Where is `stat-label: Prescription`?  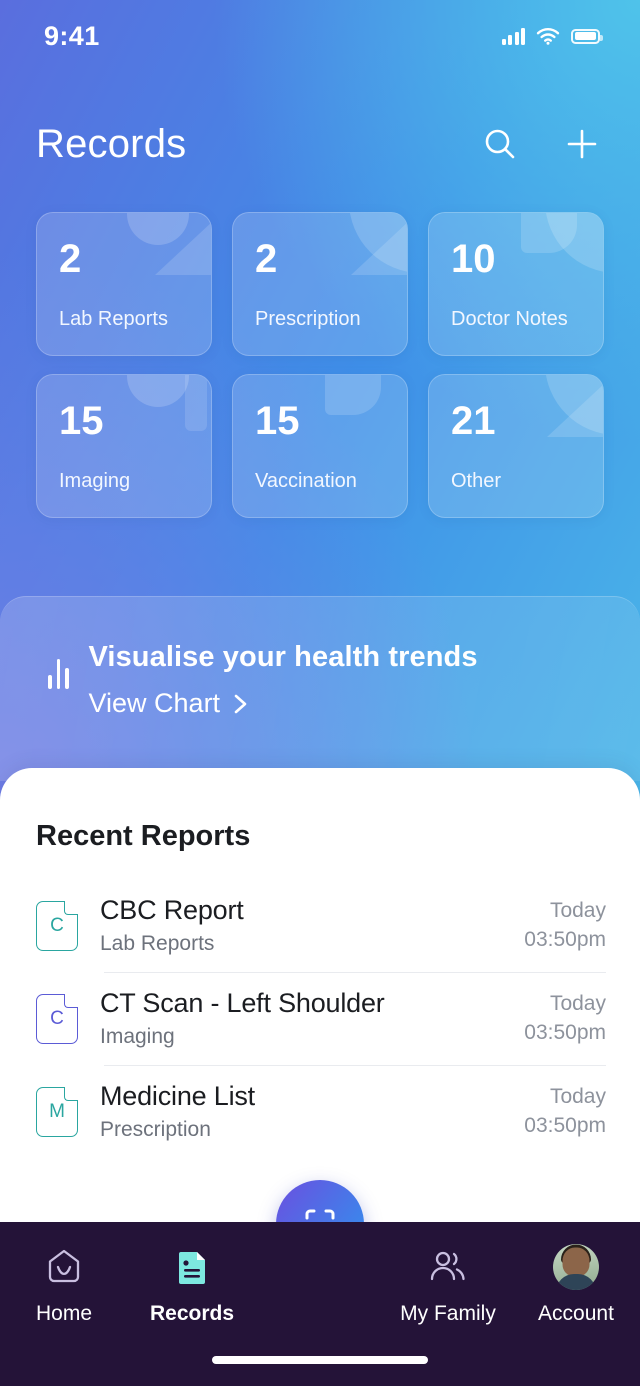 stat-label: Prescription is located at coordinates (308, 319).